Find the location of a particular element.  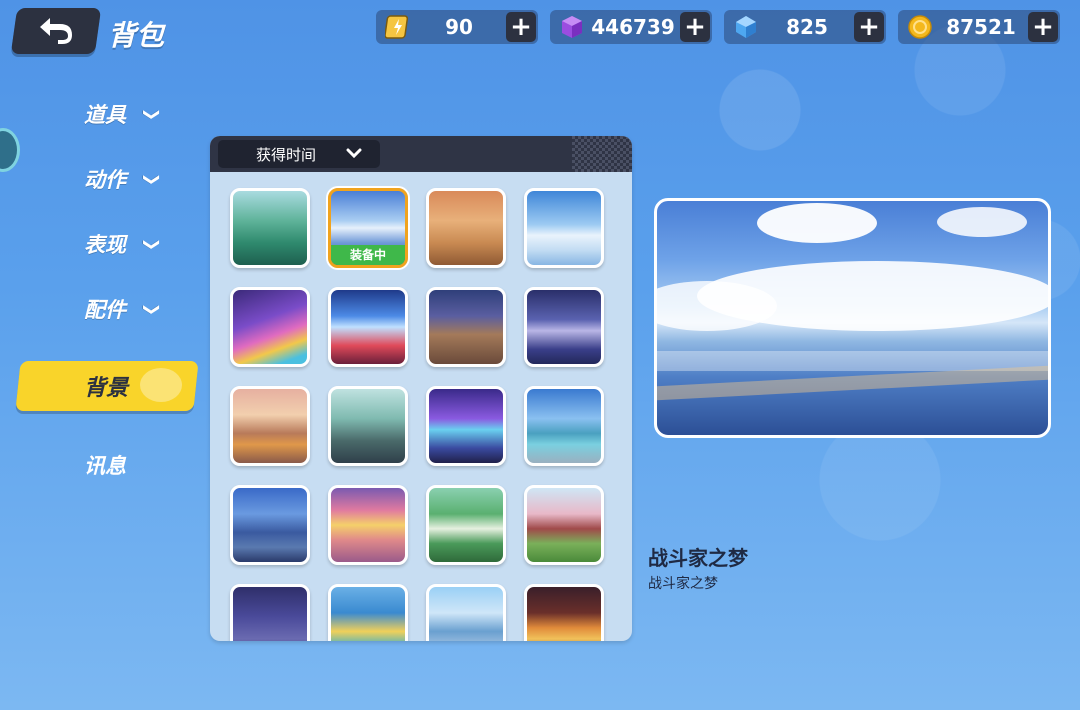

resource-energy: 90 + is located at coordinates (457, 27).